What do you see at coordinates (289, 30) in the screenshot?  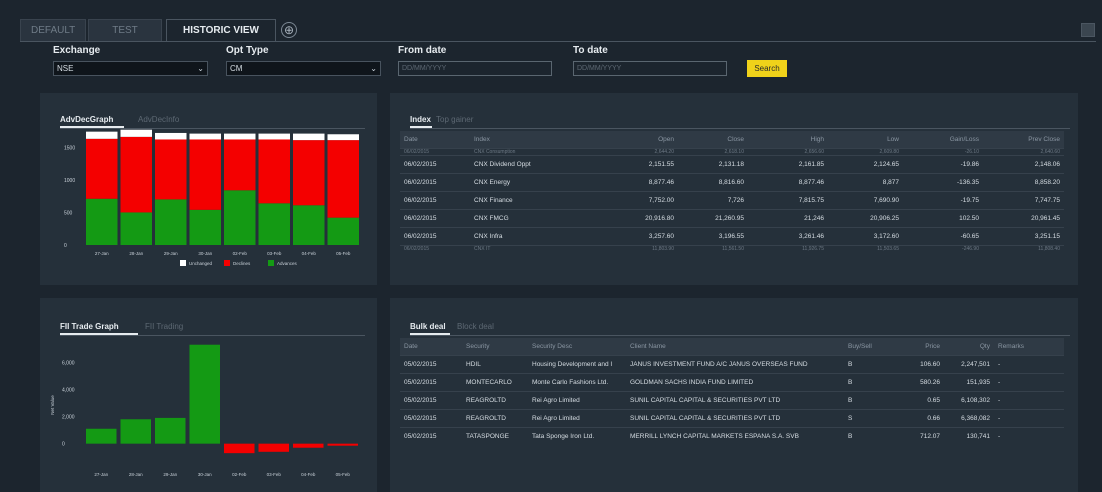 I see `add-tab-icon: ⊕` at bounding box center [289, 30].